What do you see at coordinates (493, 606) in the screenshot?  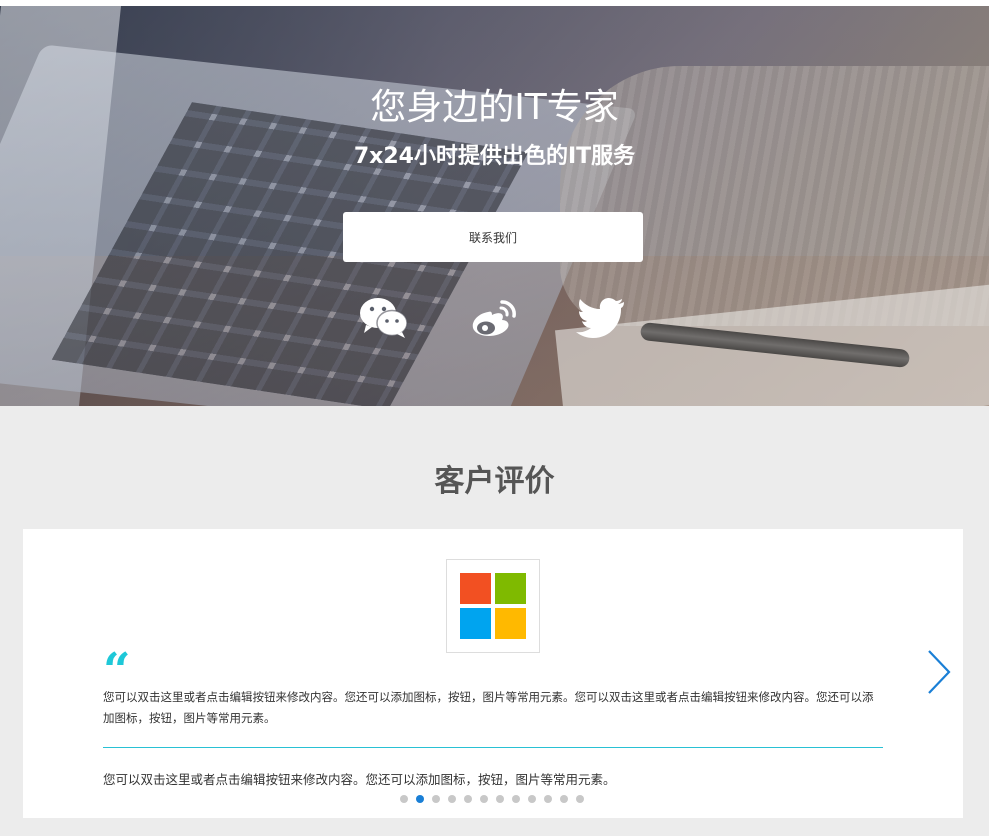 I see `microsoft-logo` at bounding box center [493, 606].